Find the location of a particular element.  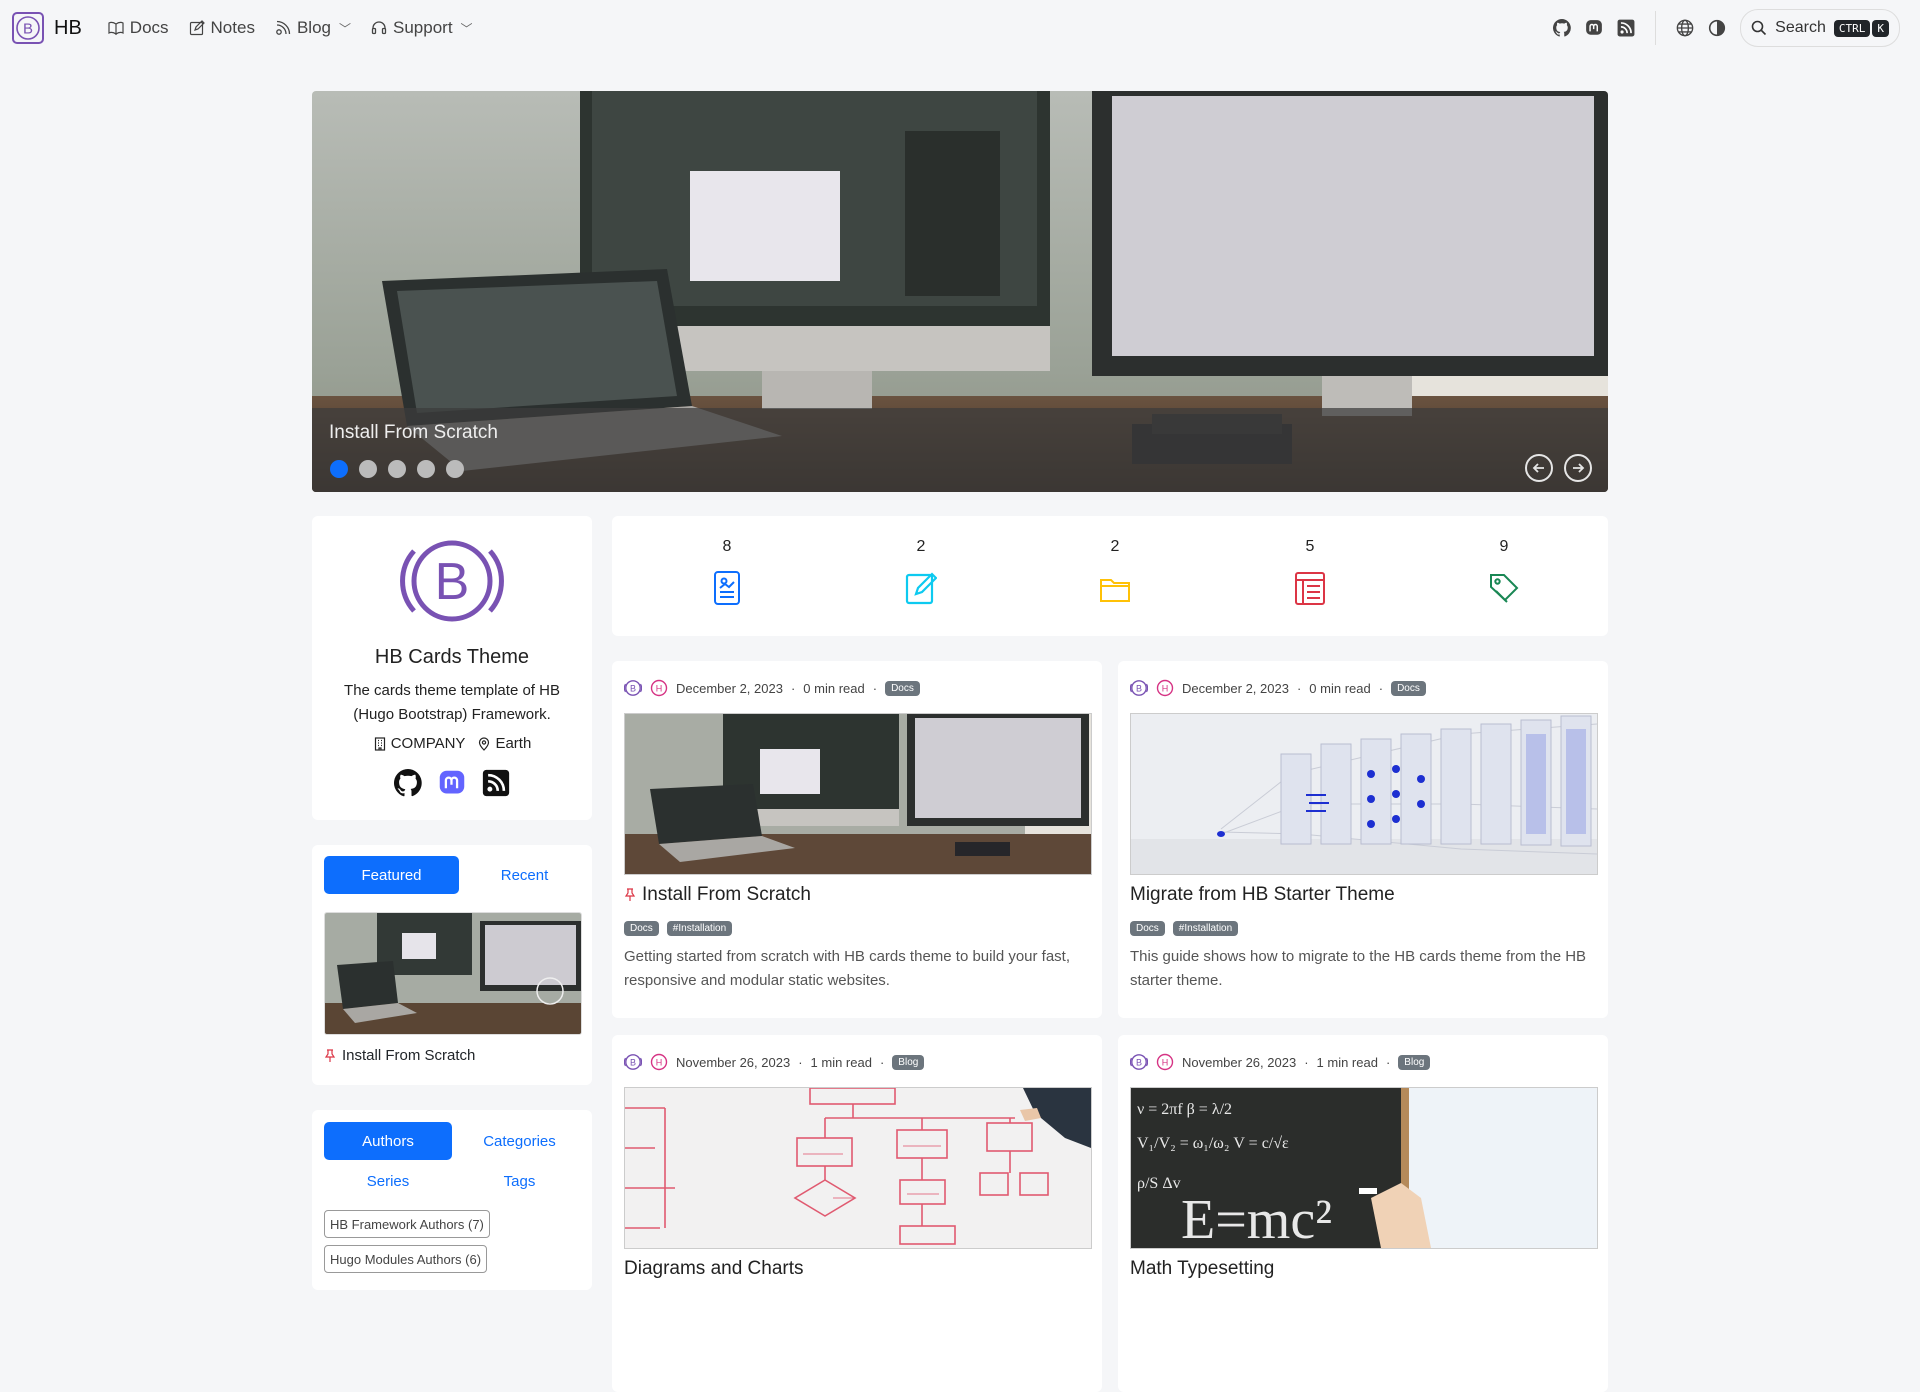

featured-item-title: Install From Scratch is located at coordinates (409, 1055).